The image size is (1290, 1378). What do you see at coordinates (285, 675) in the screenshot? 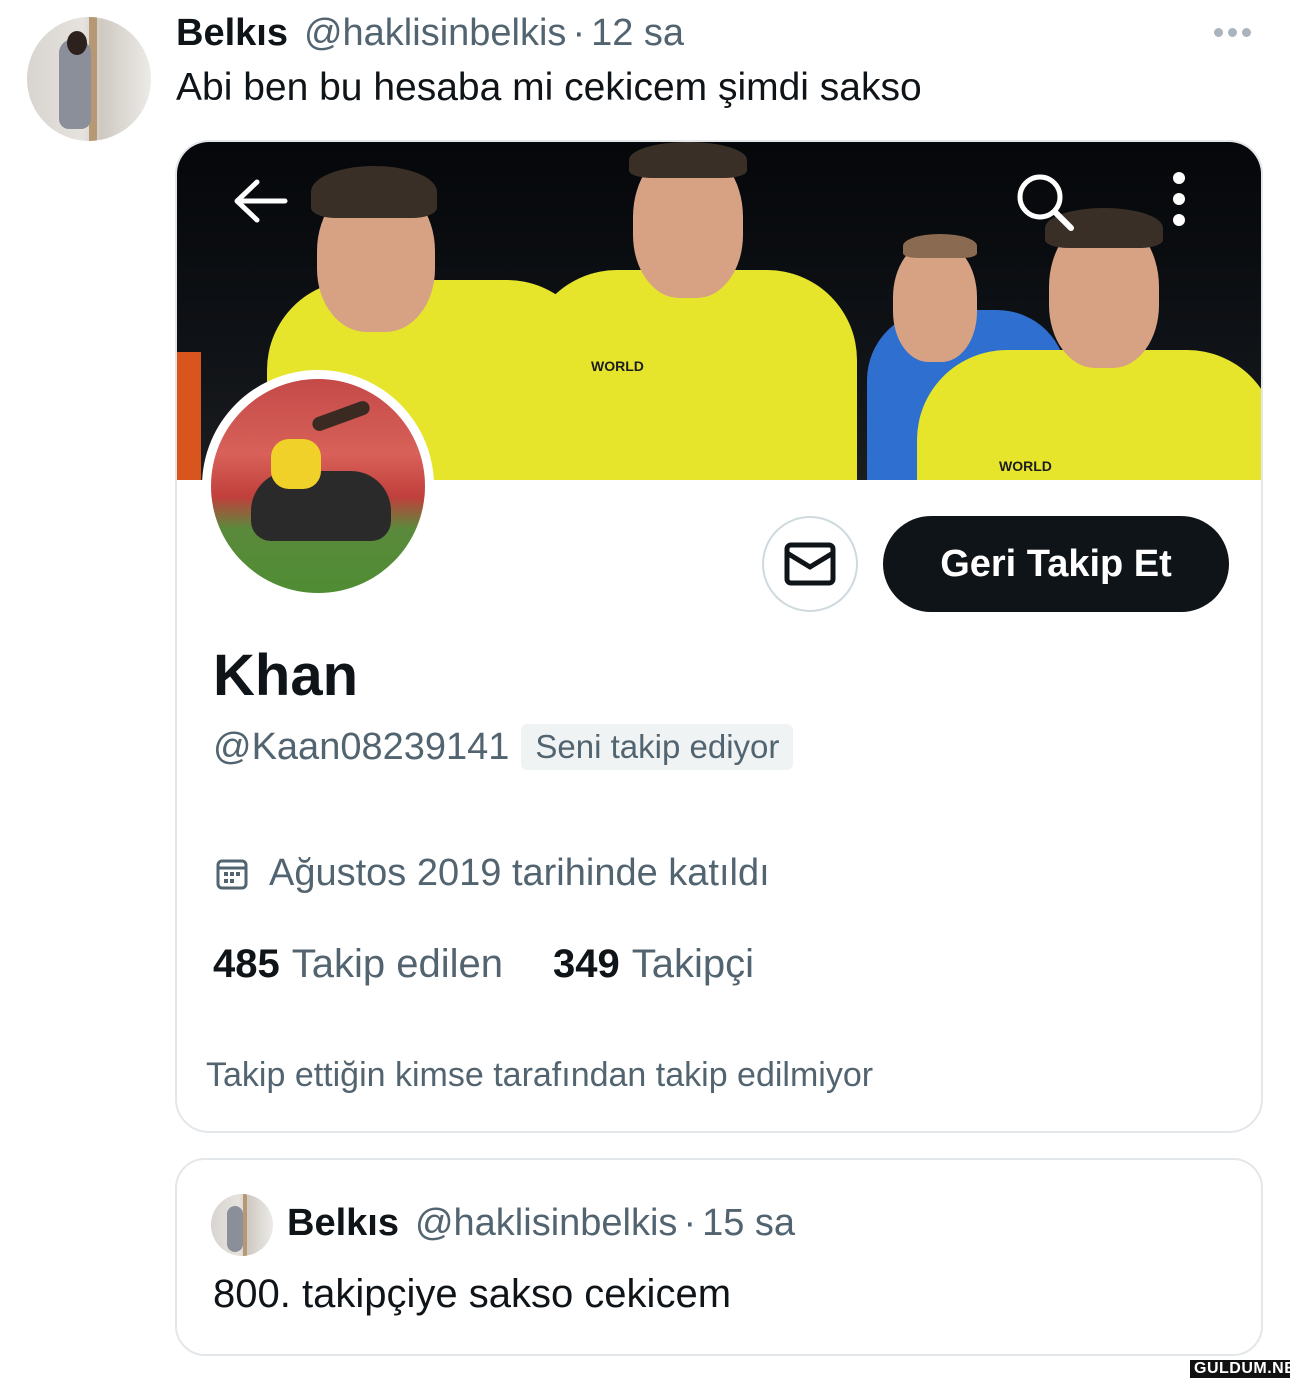
I see `profile-display-name: Khan` at bounding box center [285, 675].